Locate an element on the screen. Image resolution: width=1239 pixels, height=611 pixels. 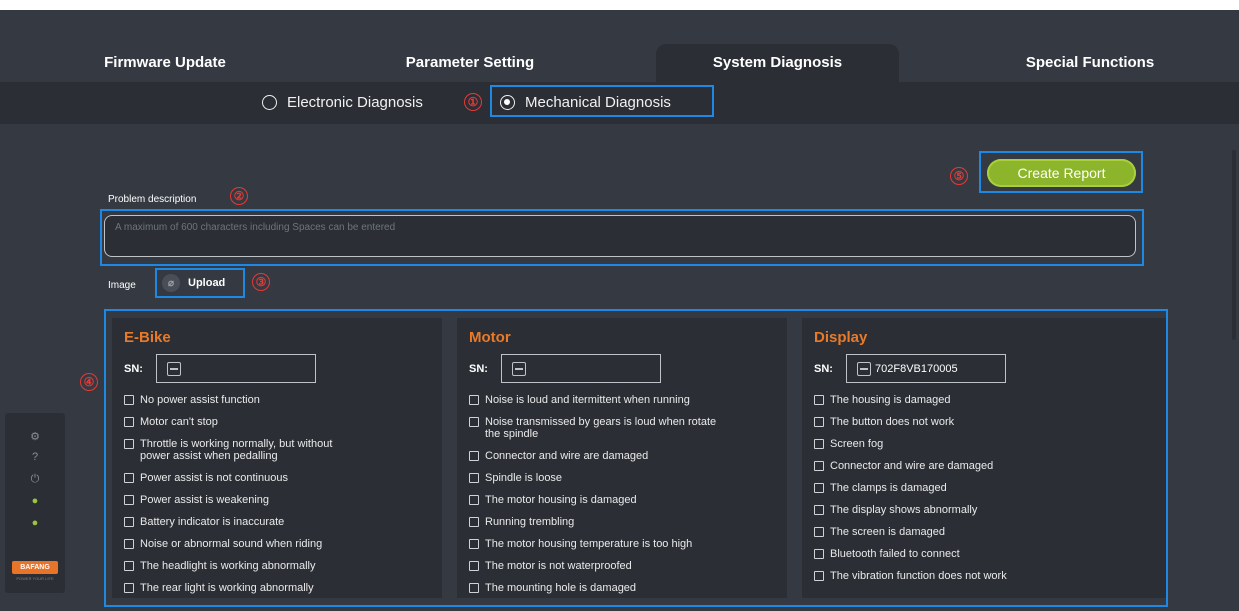
checklist-item: The headlight is working abnormally is located at coordinates (244, 566).